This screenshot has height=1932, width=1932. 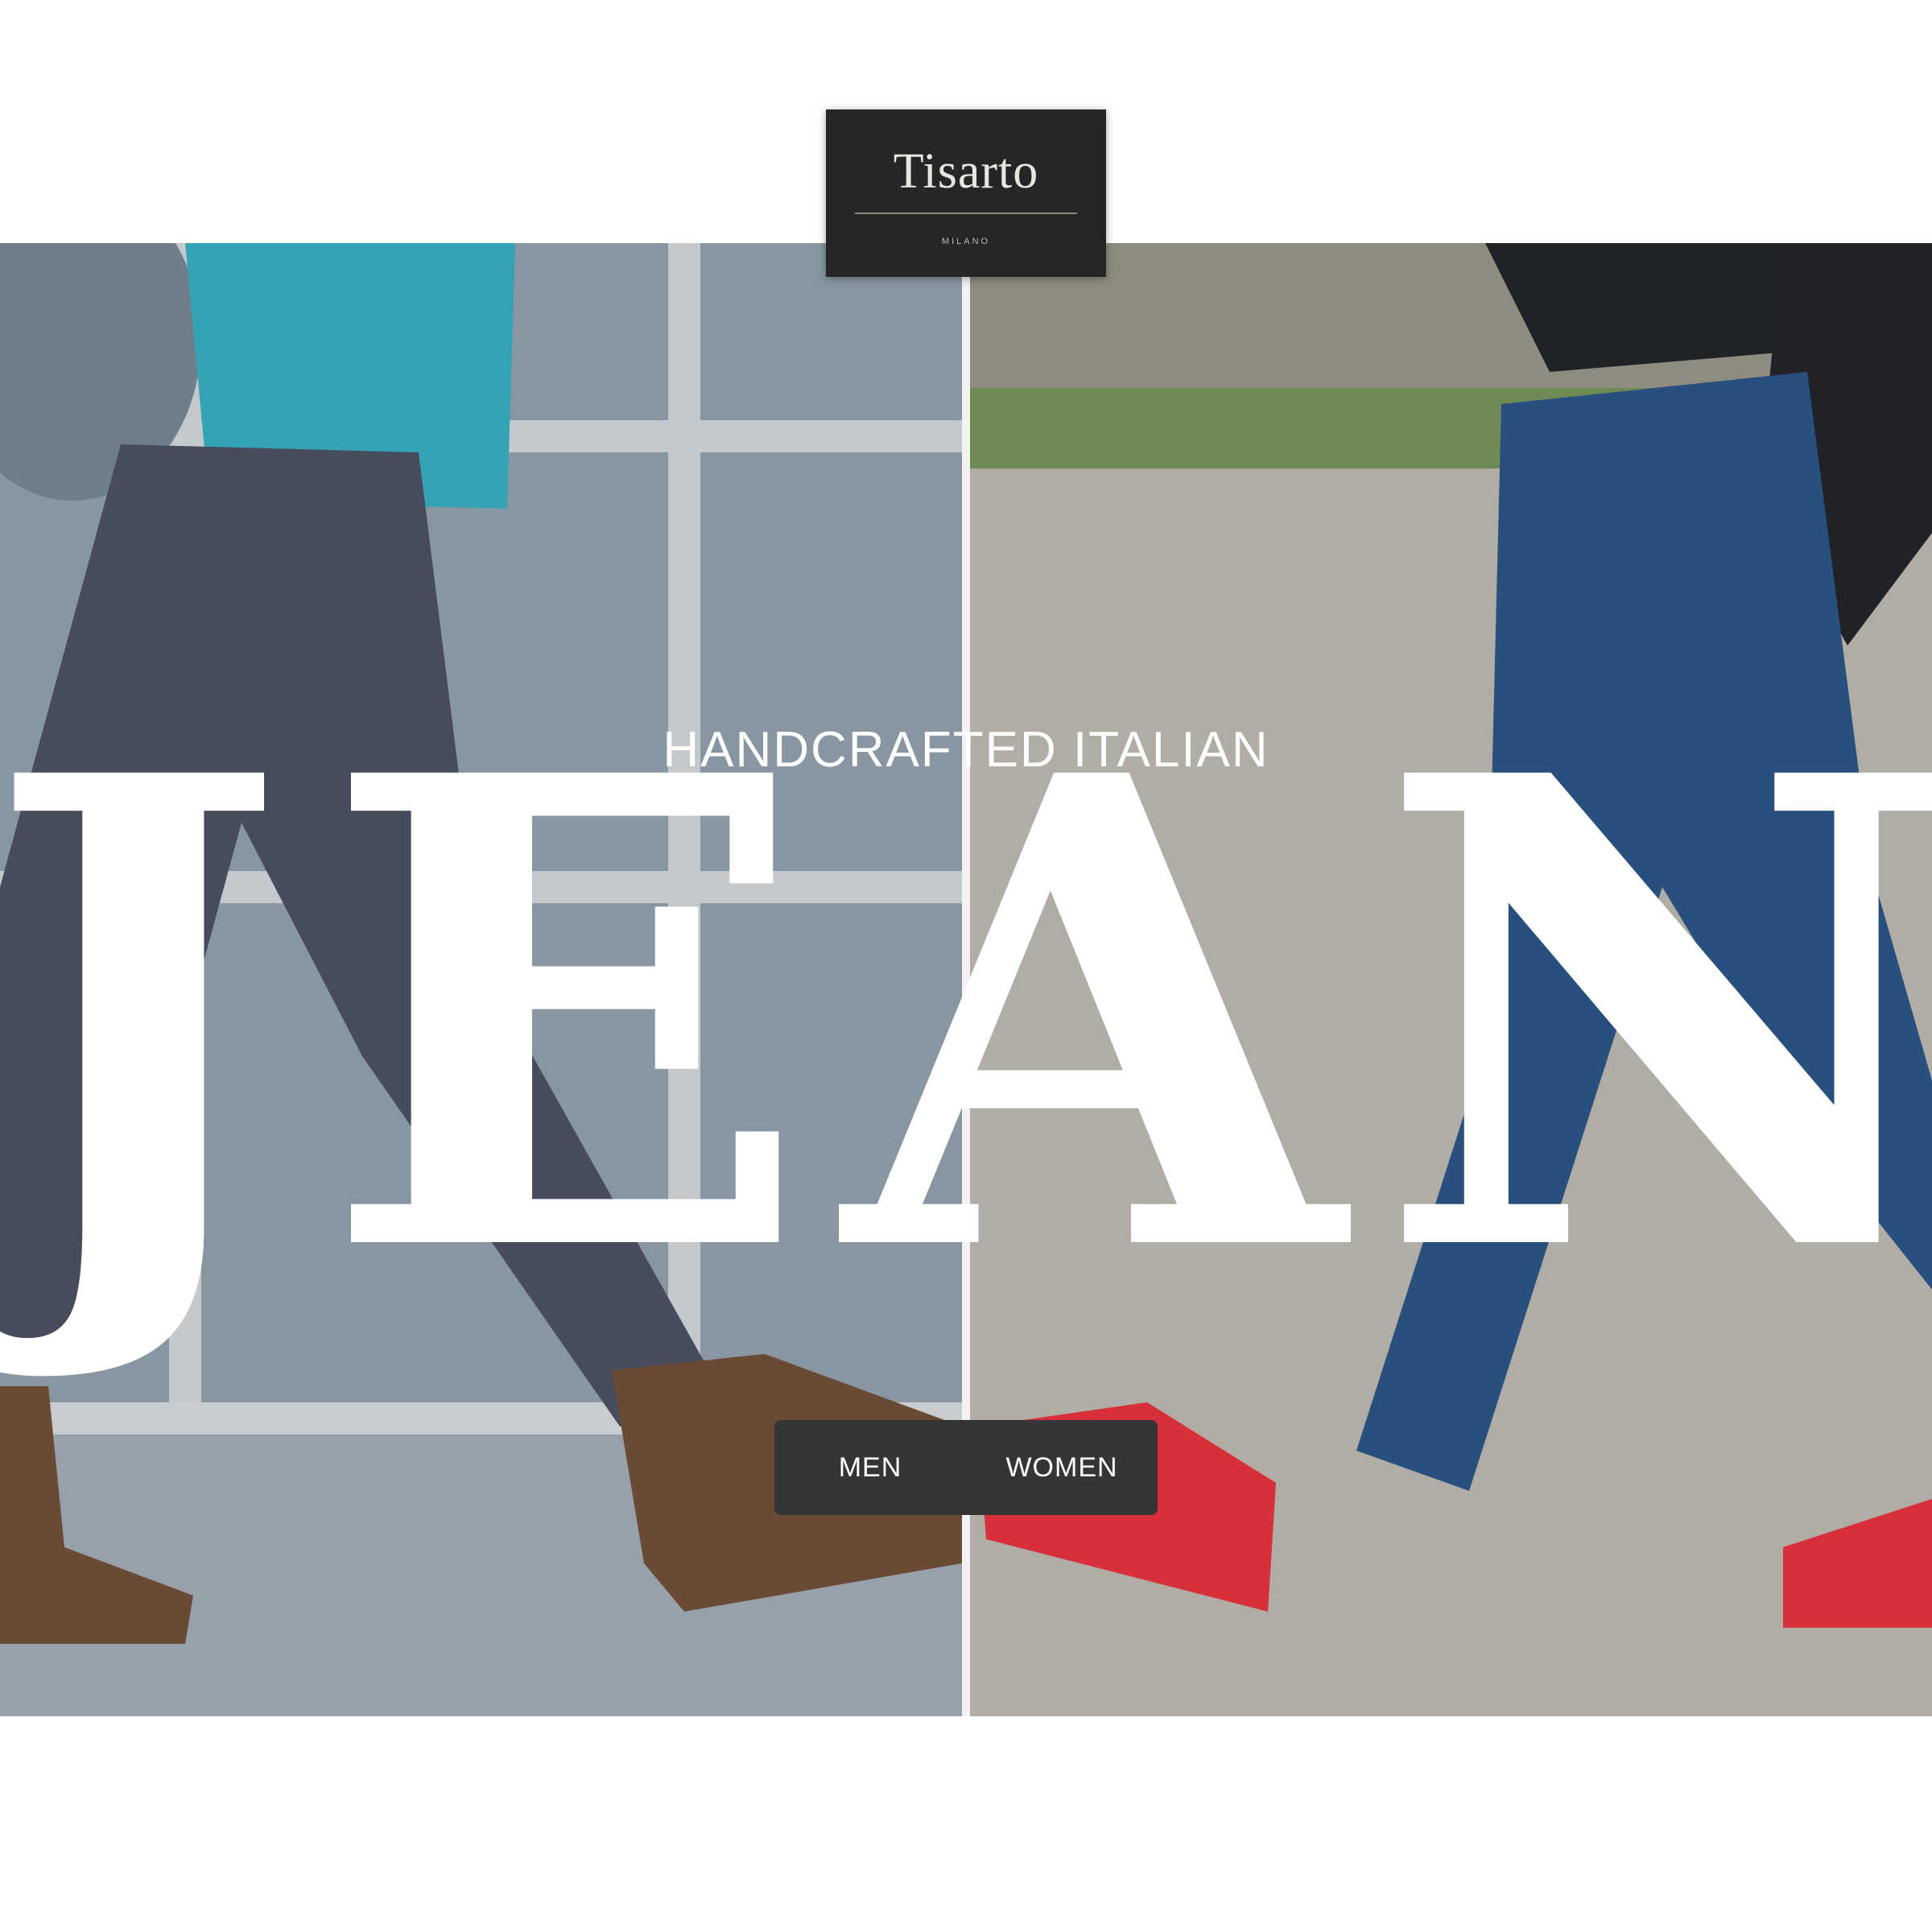 I want to click on logo-subtitle: MILANO, so click(x=966, y=242).